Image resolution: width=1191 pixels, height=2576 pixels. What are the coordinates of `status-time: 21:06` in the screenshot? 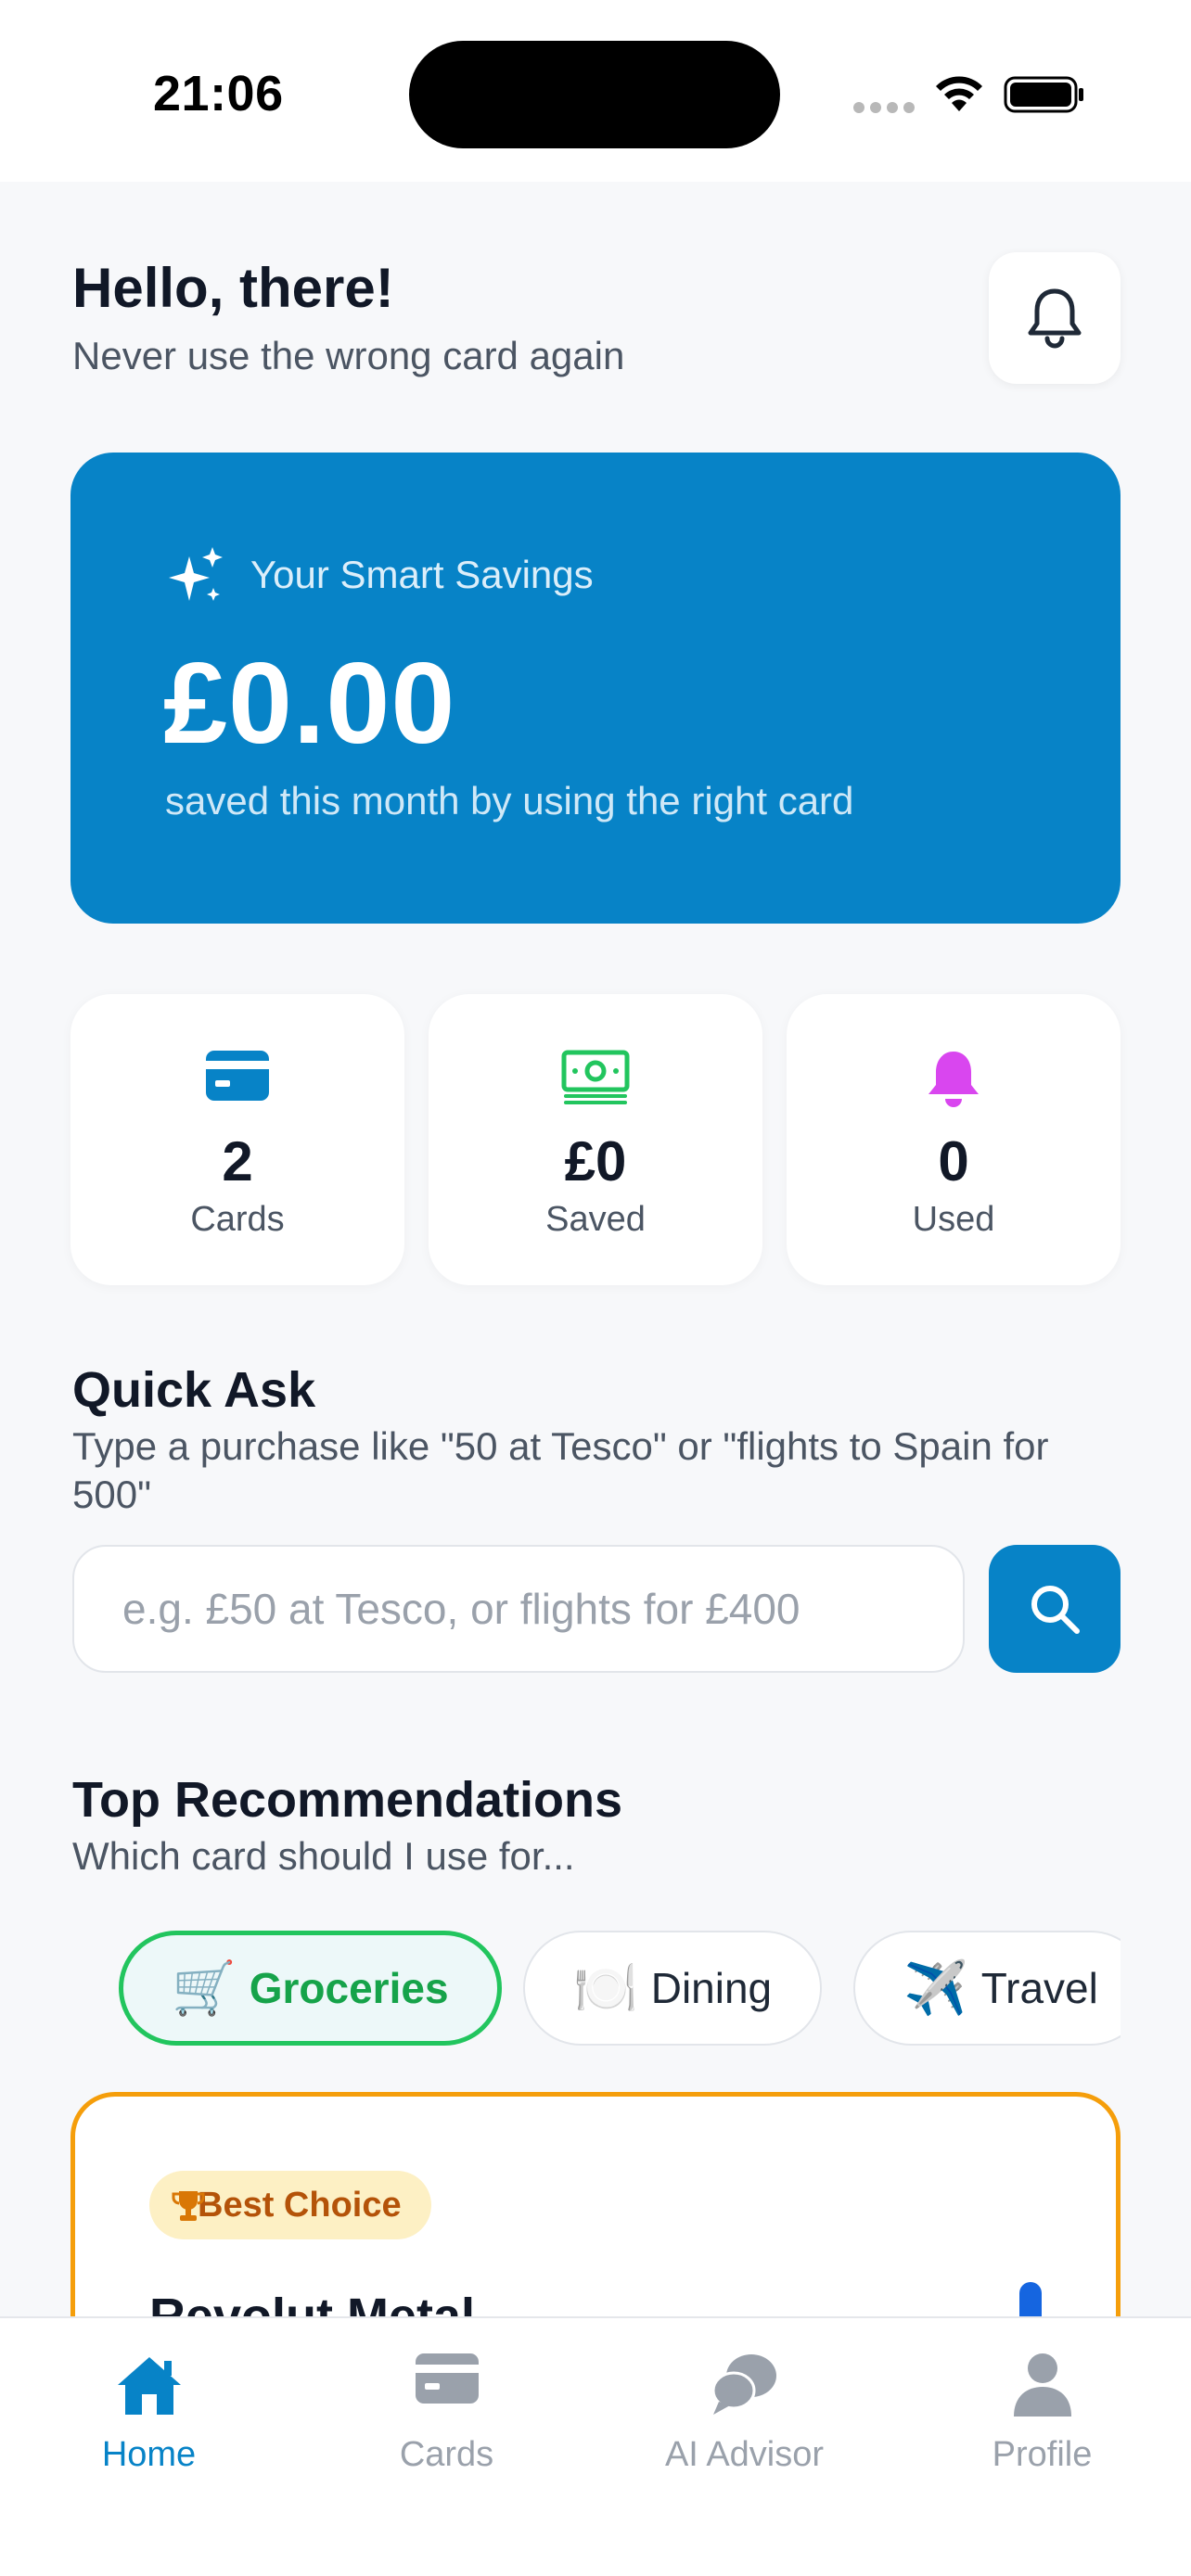 It's located at (218, 94).